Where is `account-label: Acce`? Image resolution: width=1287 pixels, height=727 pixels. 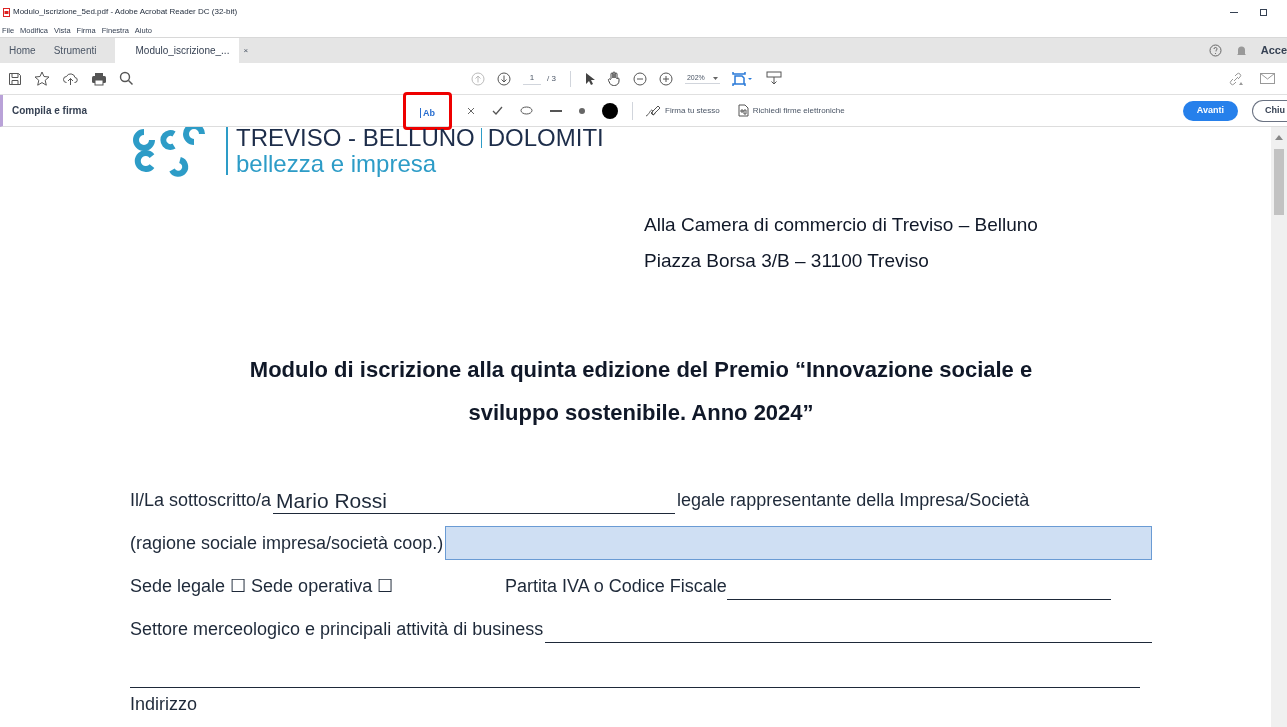 account-label: Acce is located at coordinates (1273, 50).